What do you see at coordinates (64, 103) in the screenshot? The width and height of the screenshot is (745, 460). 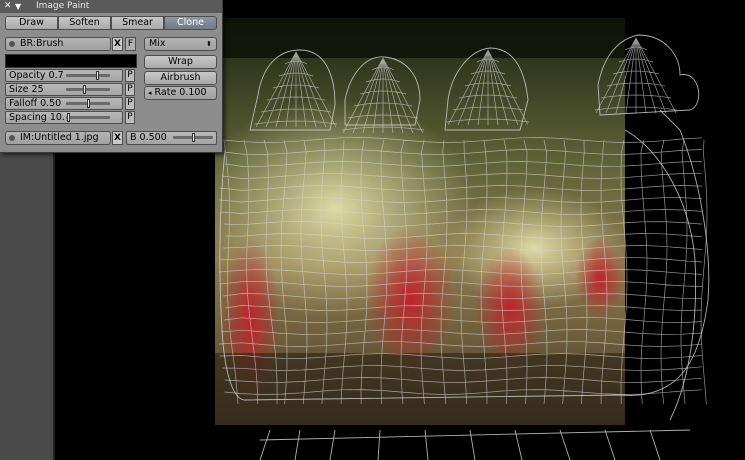 I see `falloff-slider: Falloff 0.50` at bounding box center [64, 103].